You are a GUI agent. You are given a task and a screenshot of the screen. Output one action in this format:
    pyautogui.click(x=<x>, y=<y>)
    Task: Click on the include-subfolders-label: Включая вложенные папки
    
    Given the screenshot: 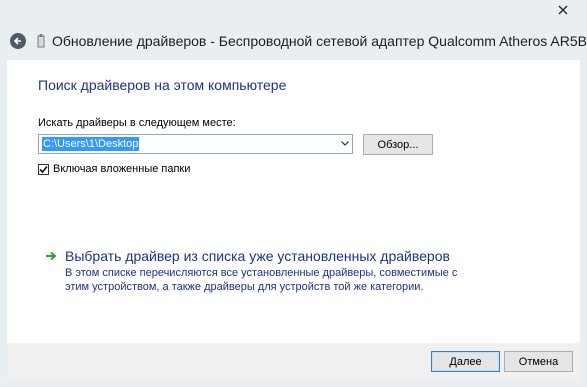 What is the action you would take?
    pyautogui.click(x=121, y=169)
    